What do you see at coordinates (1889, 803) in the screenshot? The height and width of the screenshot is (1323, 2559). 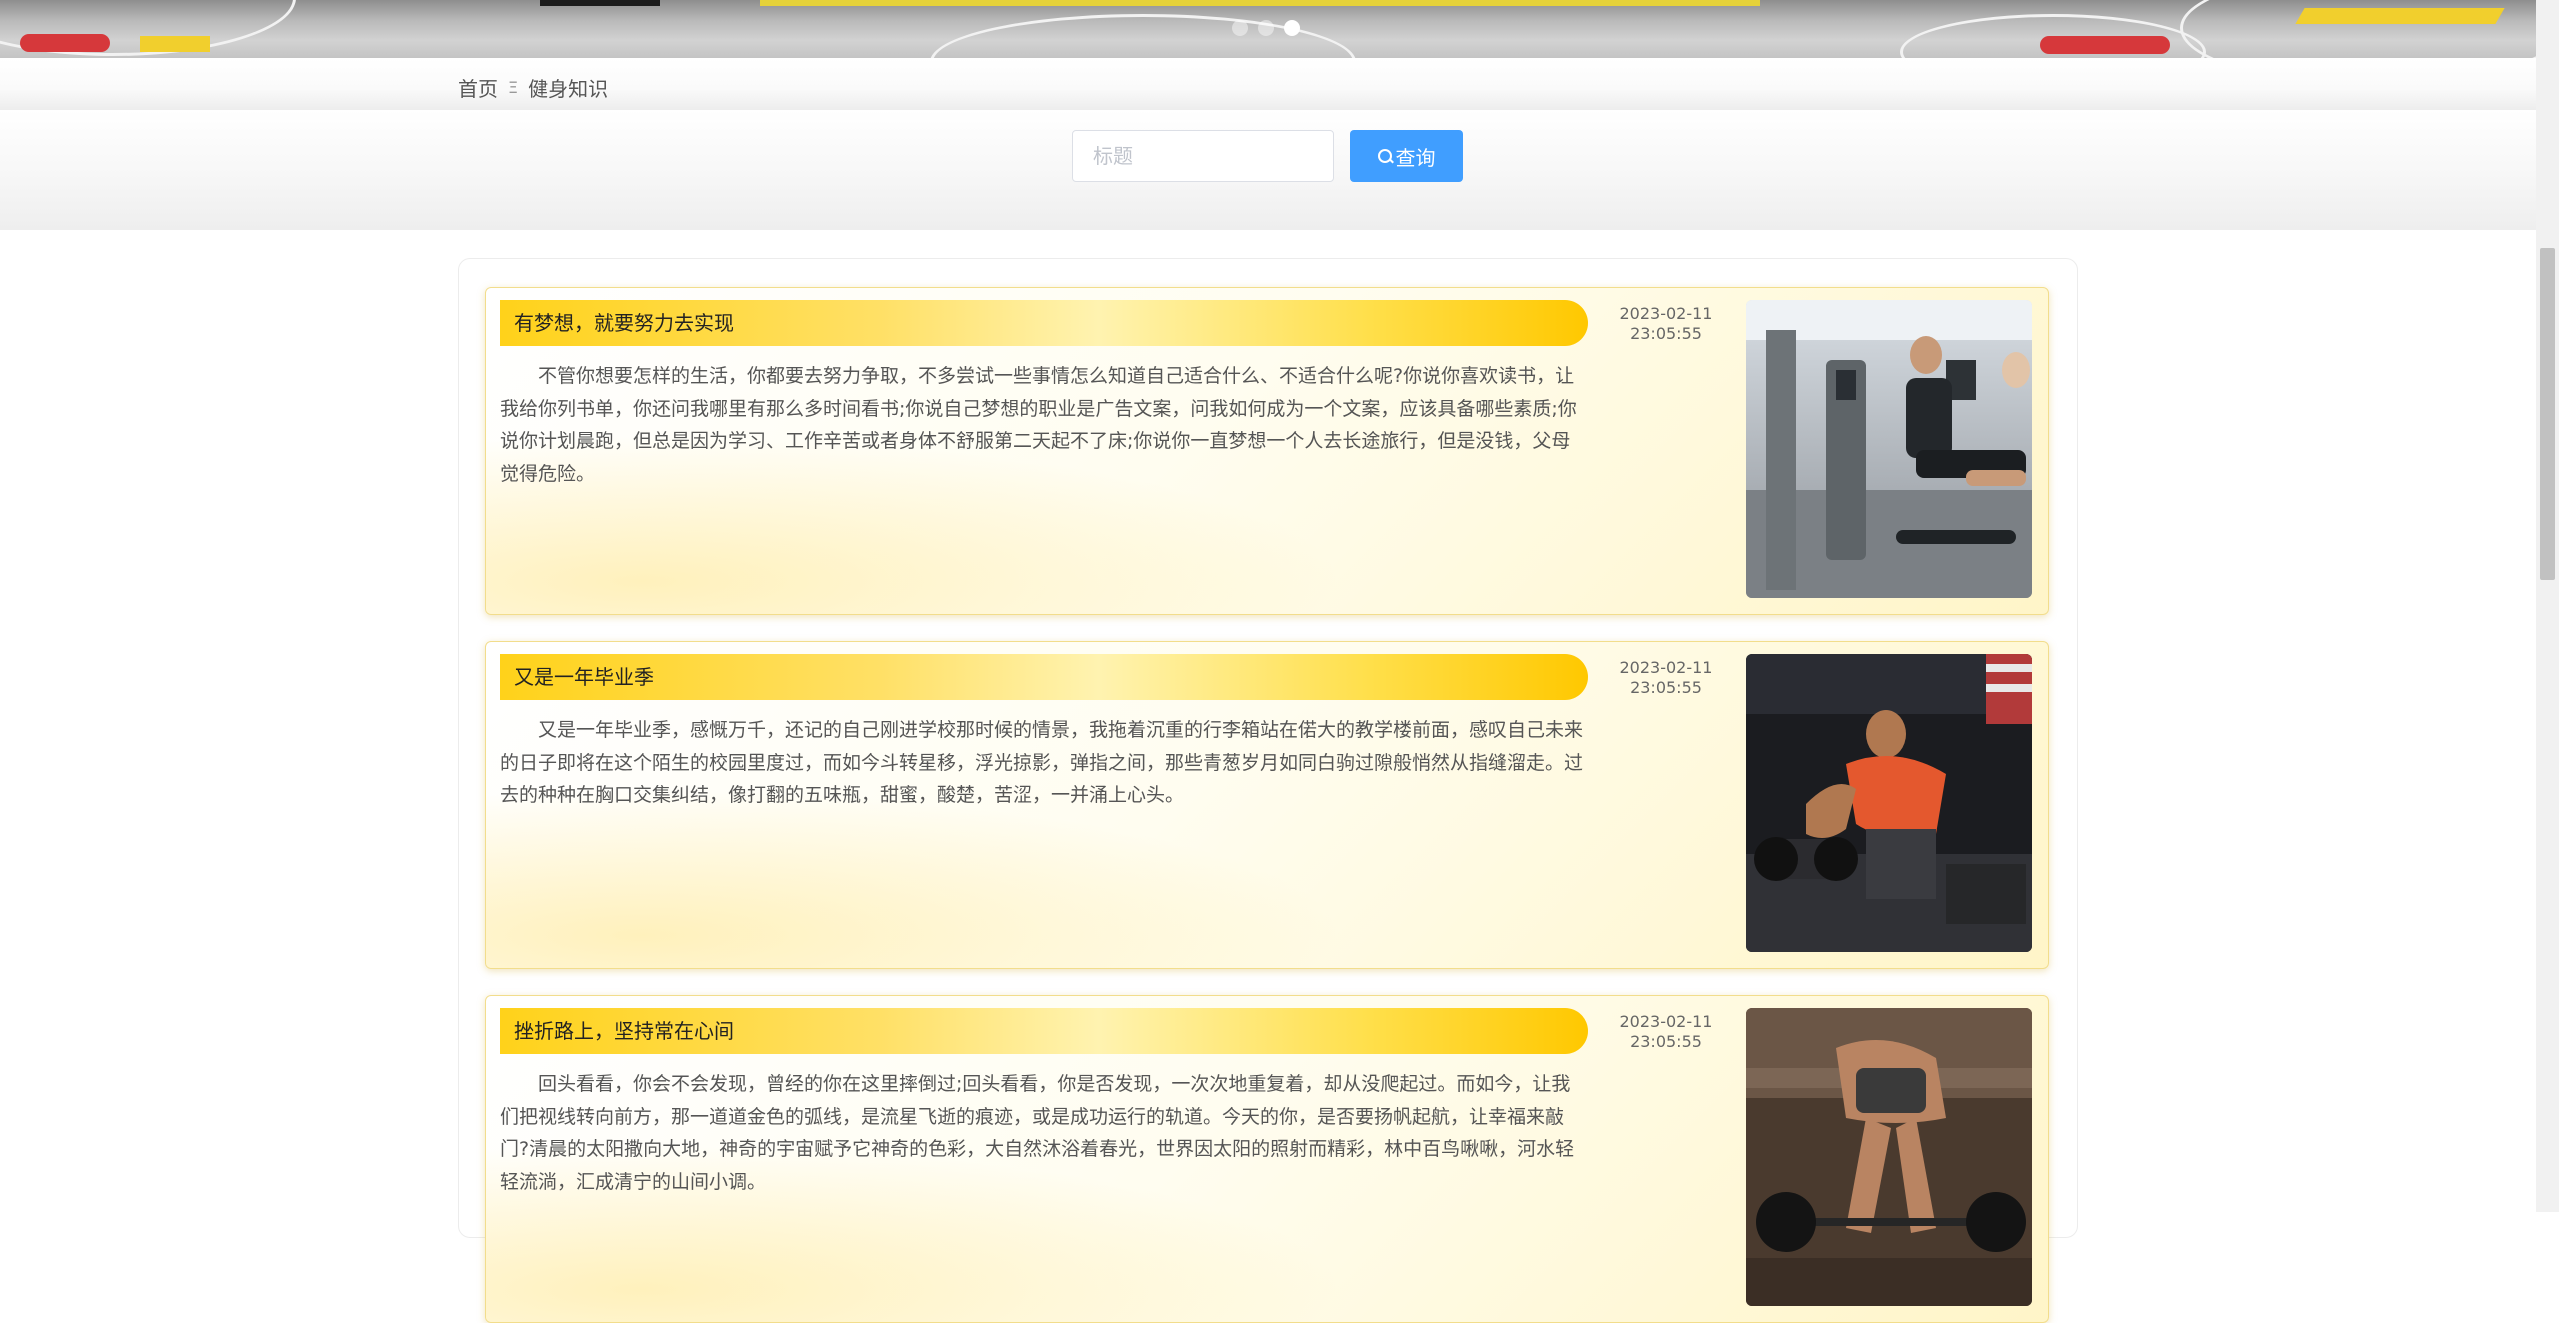 I see `article-image-dumbbell-row` at bounding box center [1889, 803].